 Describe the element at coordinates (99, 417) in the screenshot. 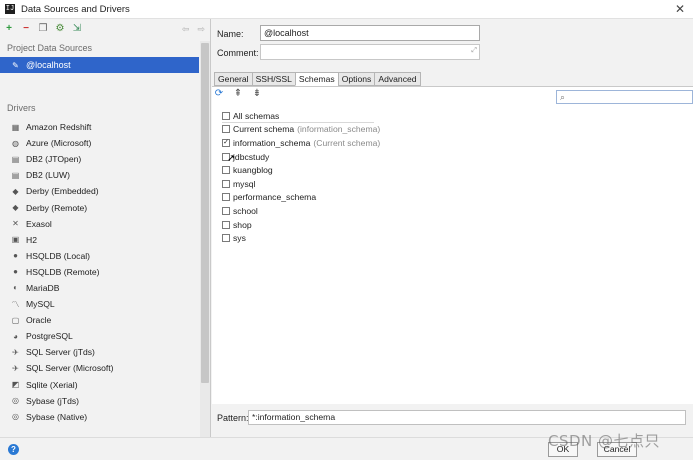

I see `driver-item: ◎ Sybase (Native)` at that location.